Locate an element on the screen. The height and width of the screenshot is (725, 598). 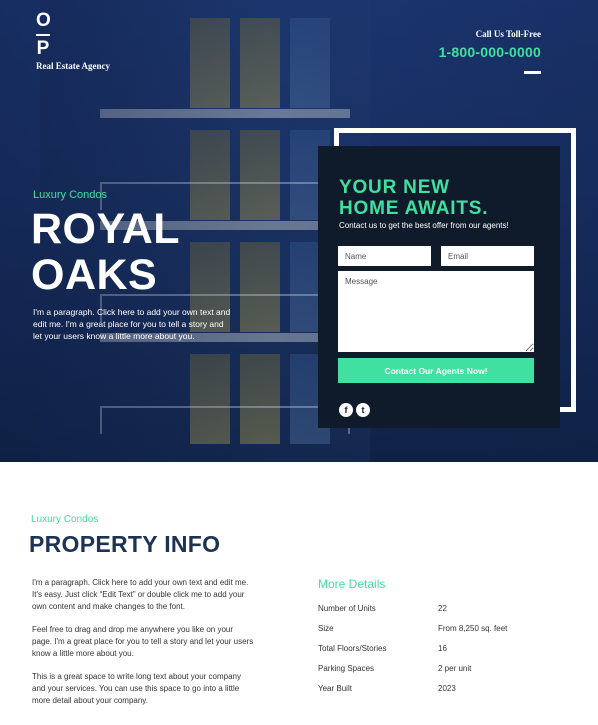
details-value: 22 is located at coordinates (442, 608).